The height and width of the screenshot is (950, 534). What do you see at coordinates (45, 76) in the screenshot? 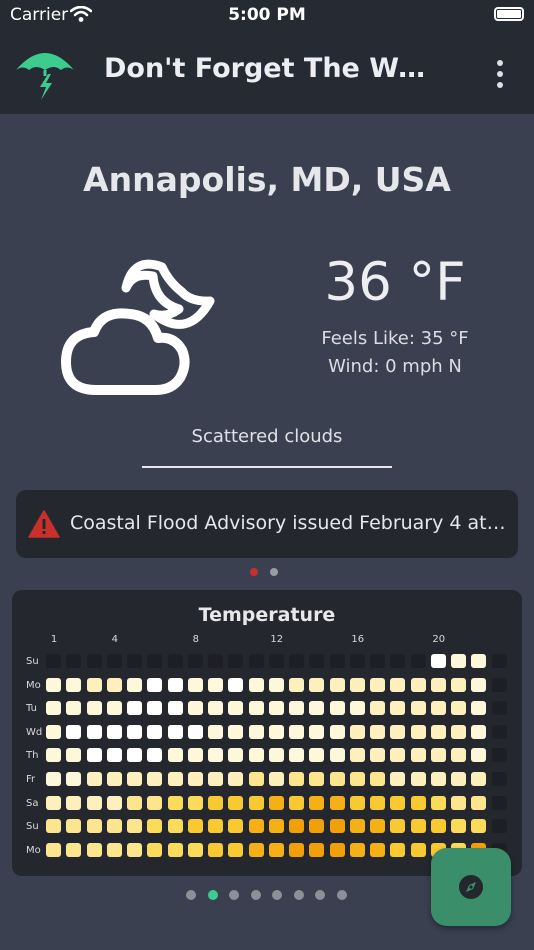
I see `umbrella-lightning-logo-icon` at bounding box center [45, 76].